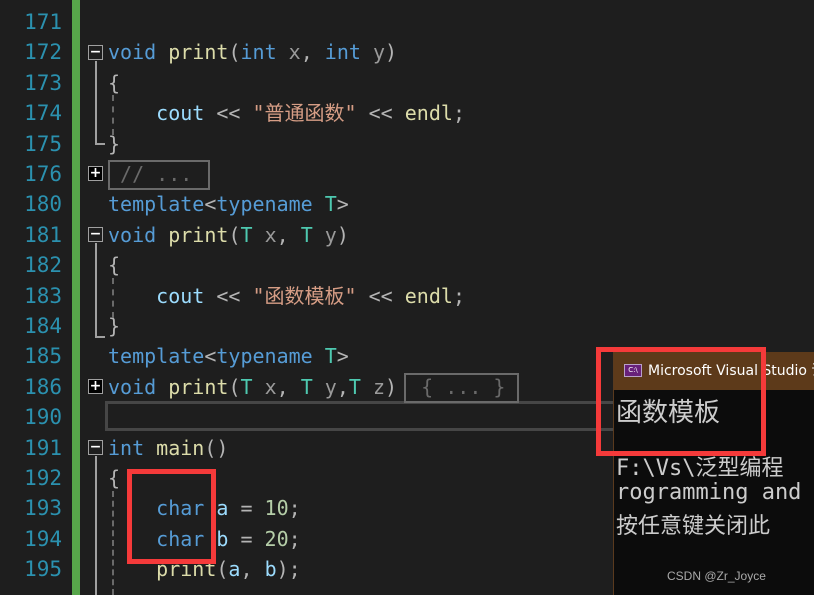 The width and height of the screenshot is (814, 595). I want to click on watermark: CSDN @Zr_Joyce, so click(716, 576).